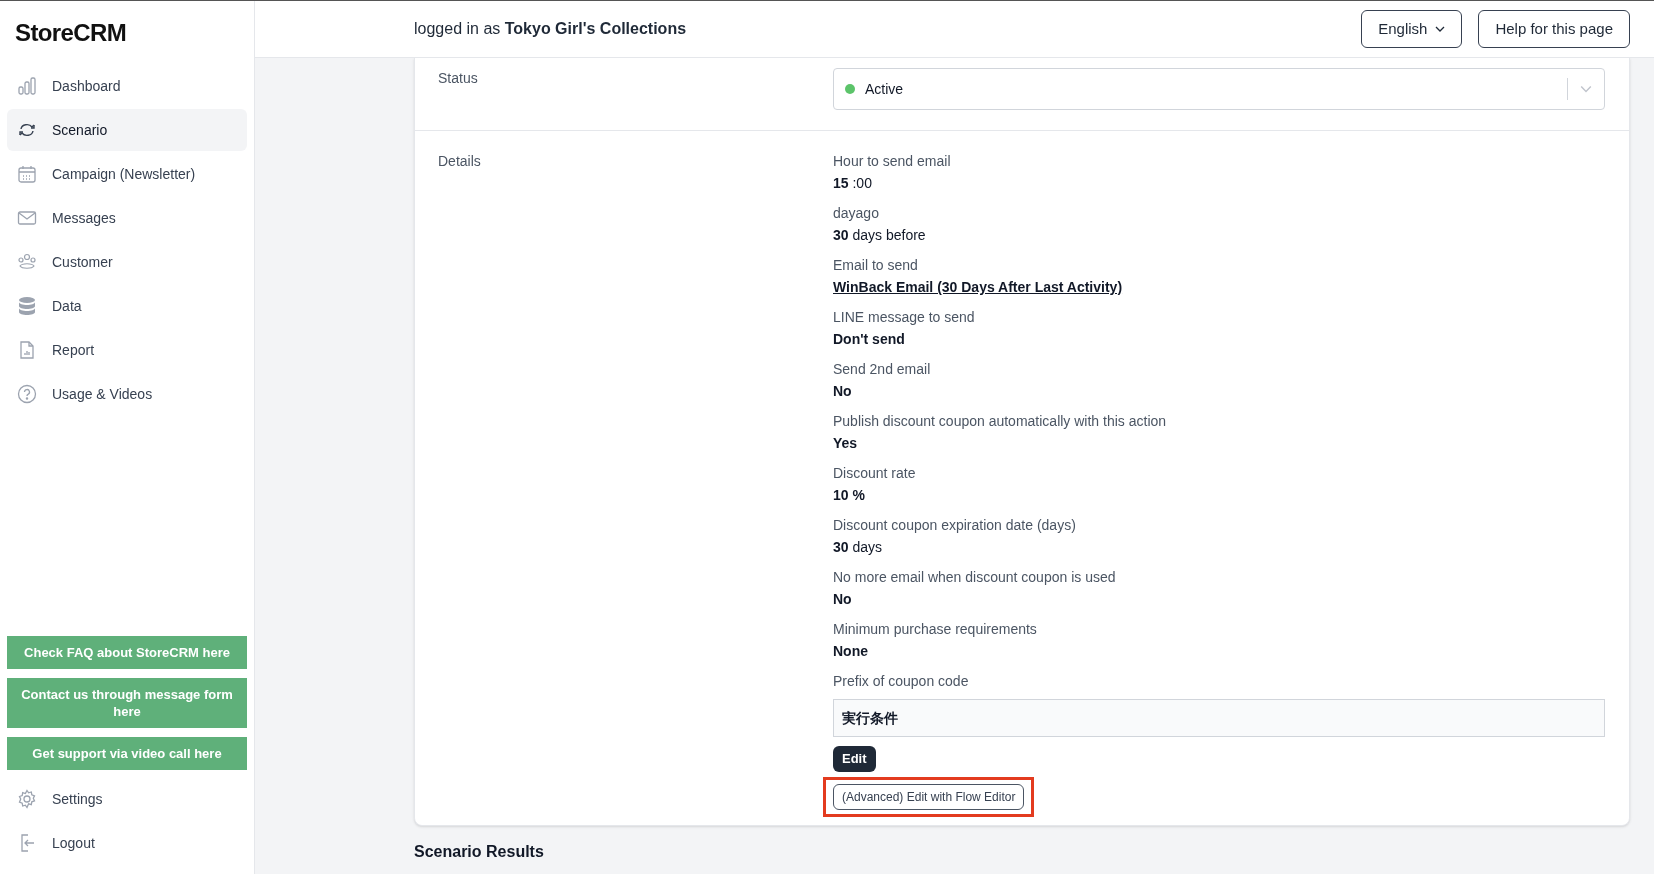  What do you see at coordinates (845, 443) in the screenshot?
I see `field-value: Yes` at bounding box center [845, 443].